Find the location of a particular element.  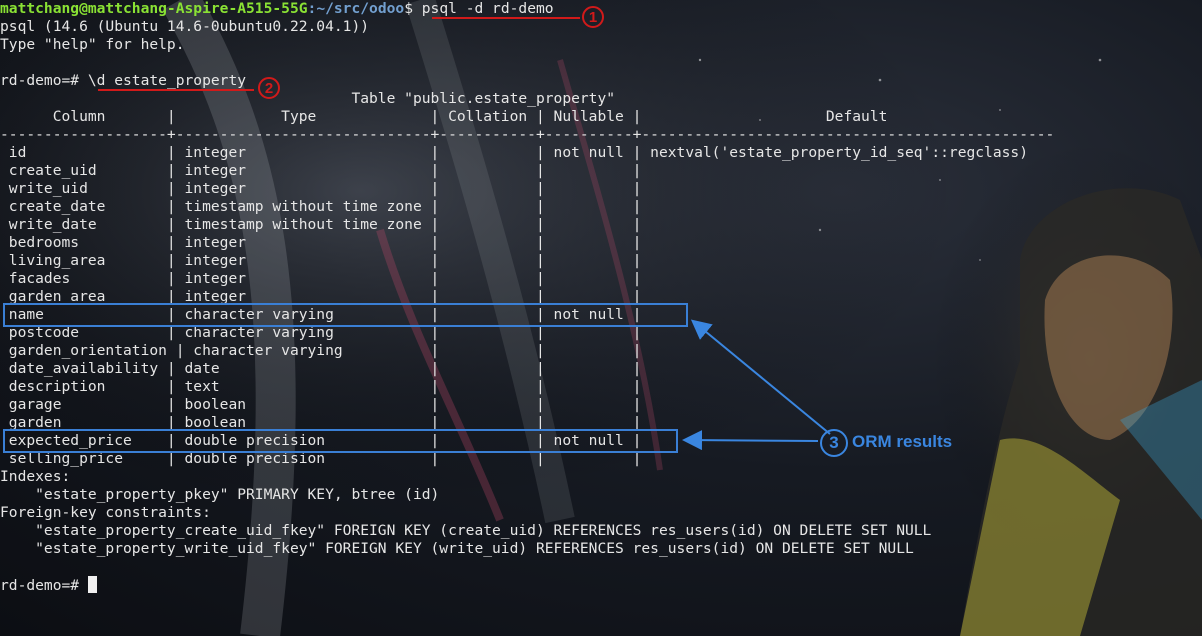

arrow-to-expected-price-row is located at coordinates (750, 440).